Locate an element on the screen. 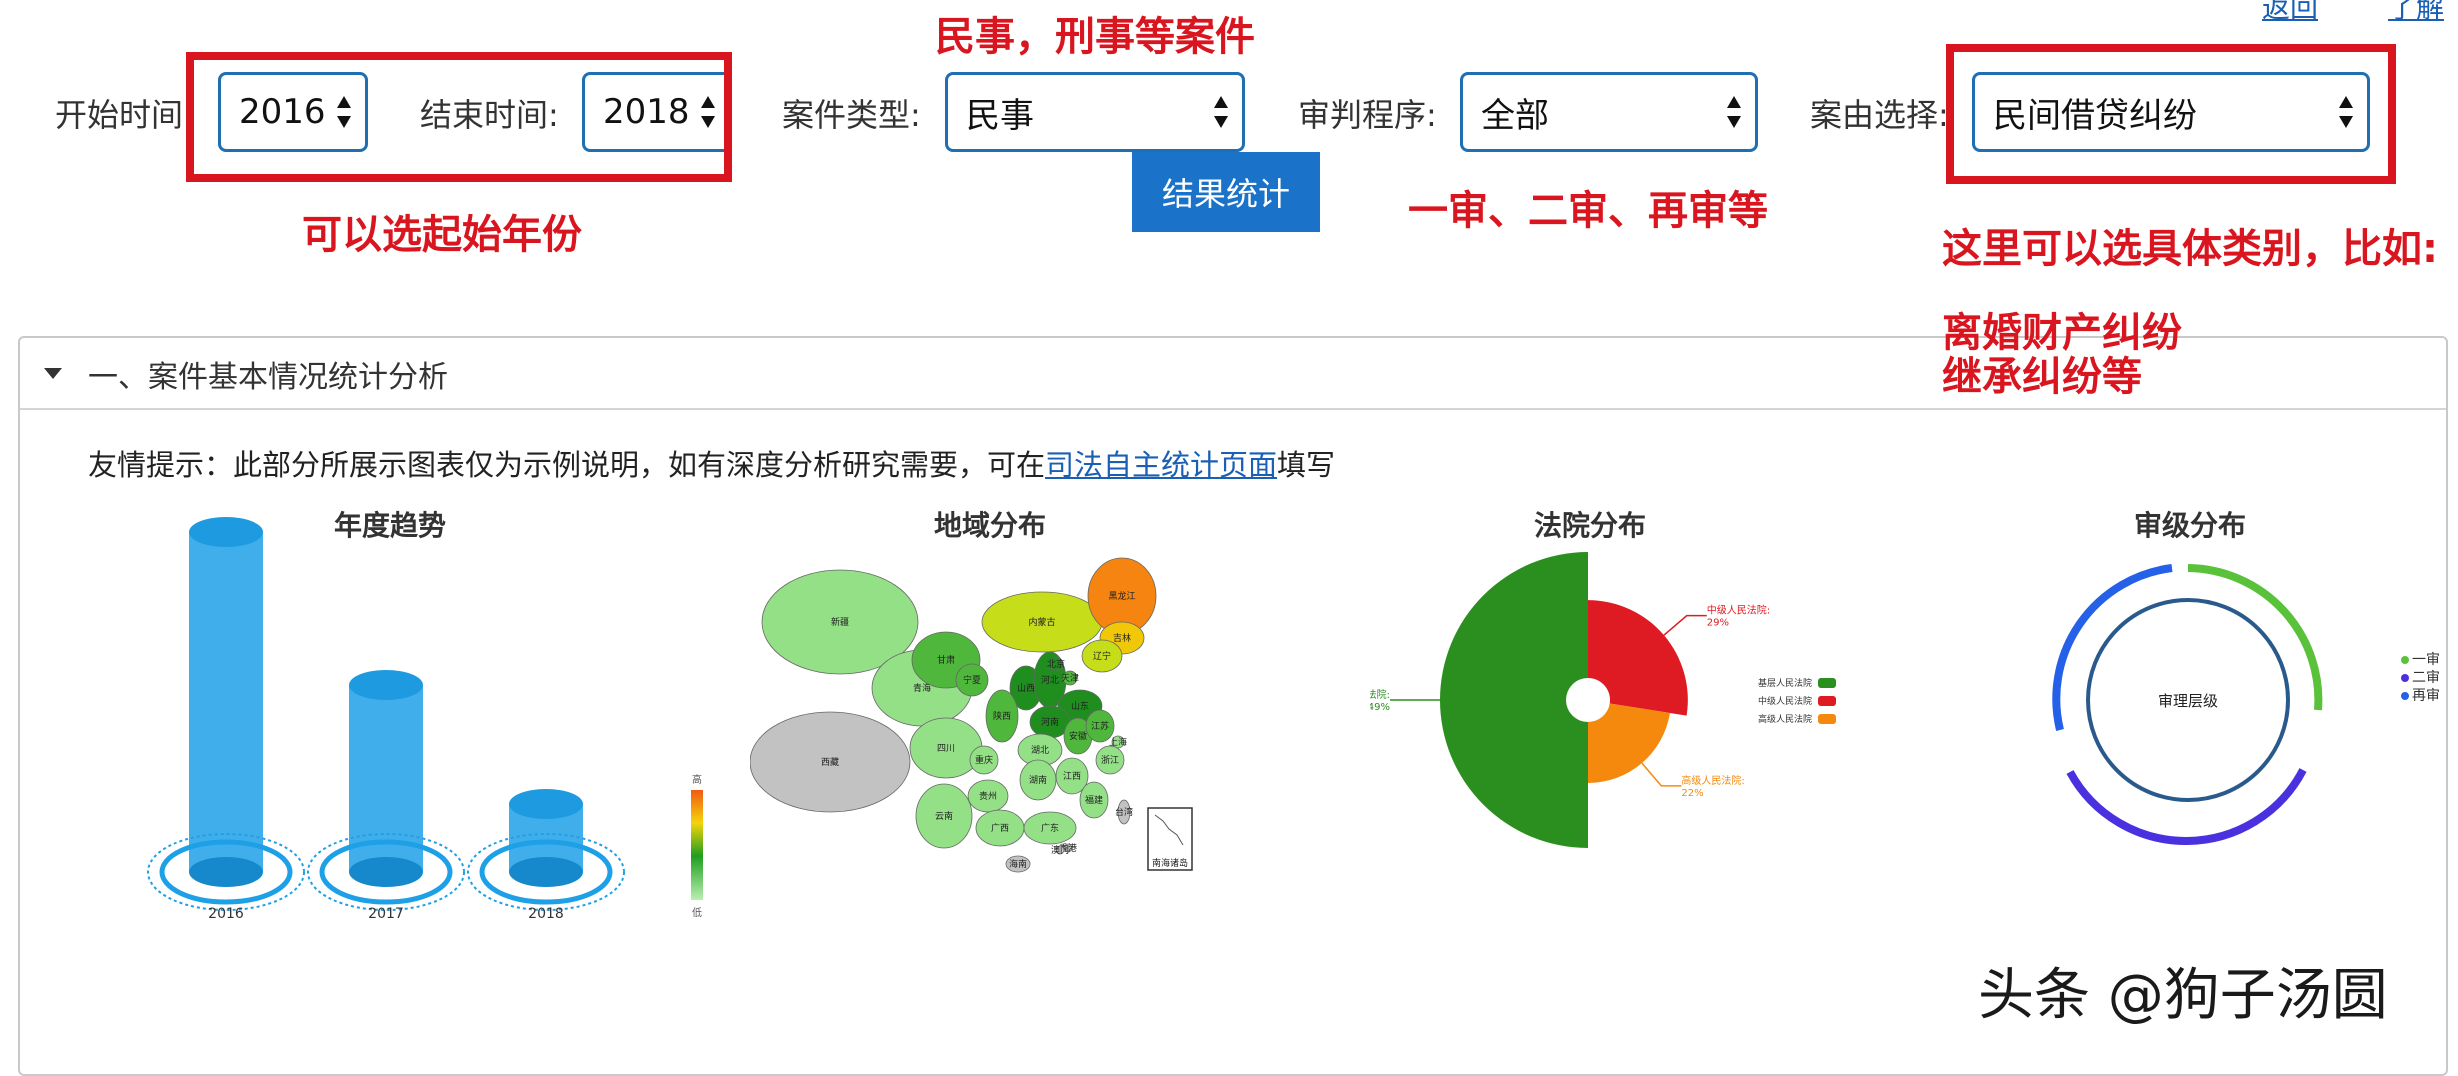  legend-item-中级人民法院: 中级人民法院 is located at coordinates (1797, 701).